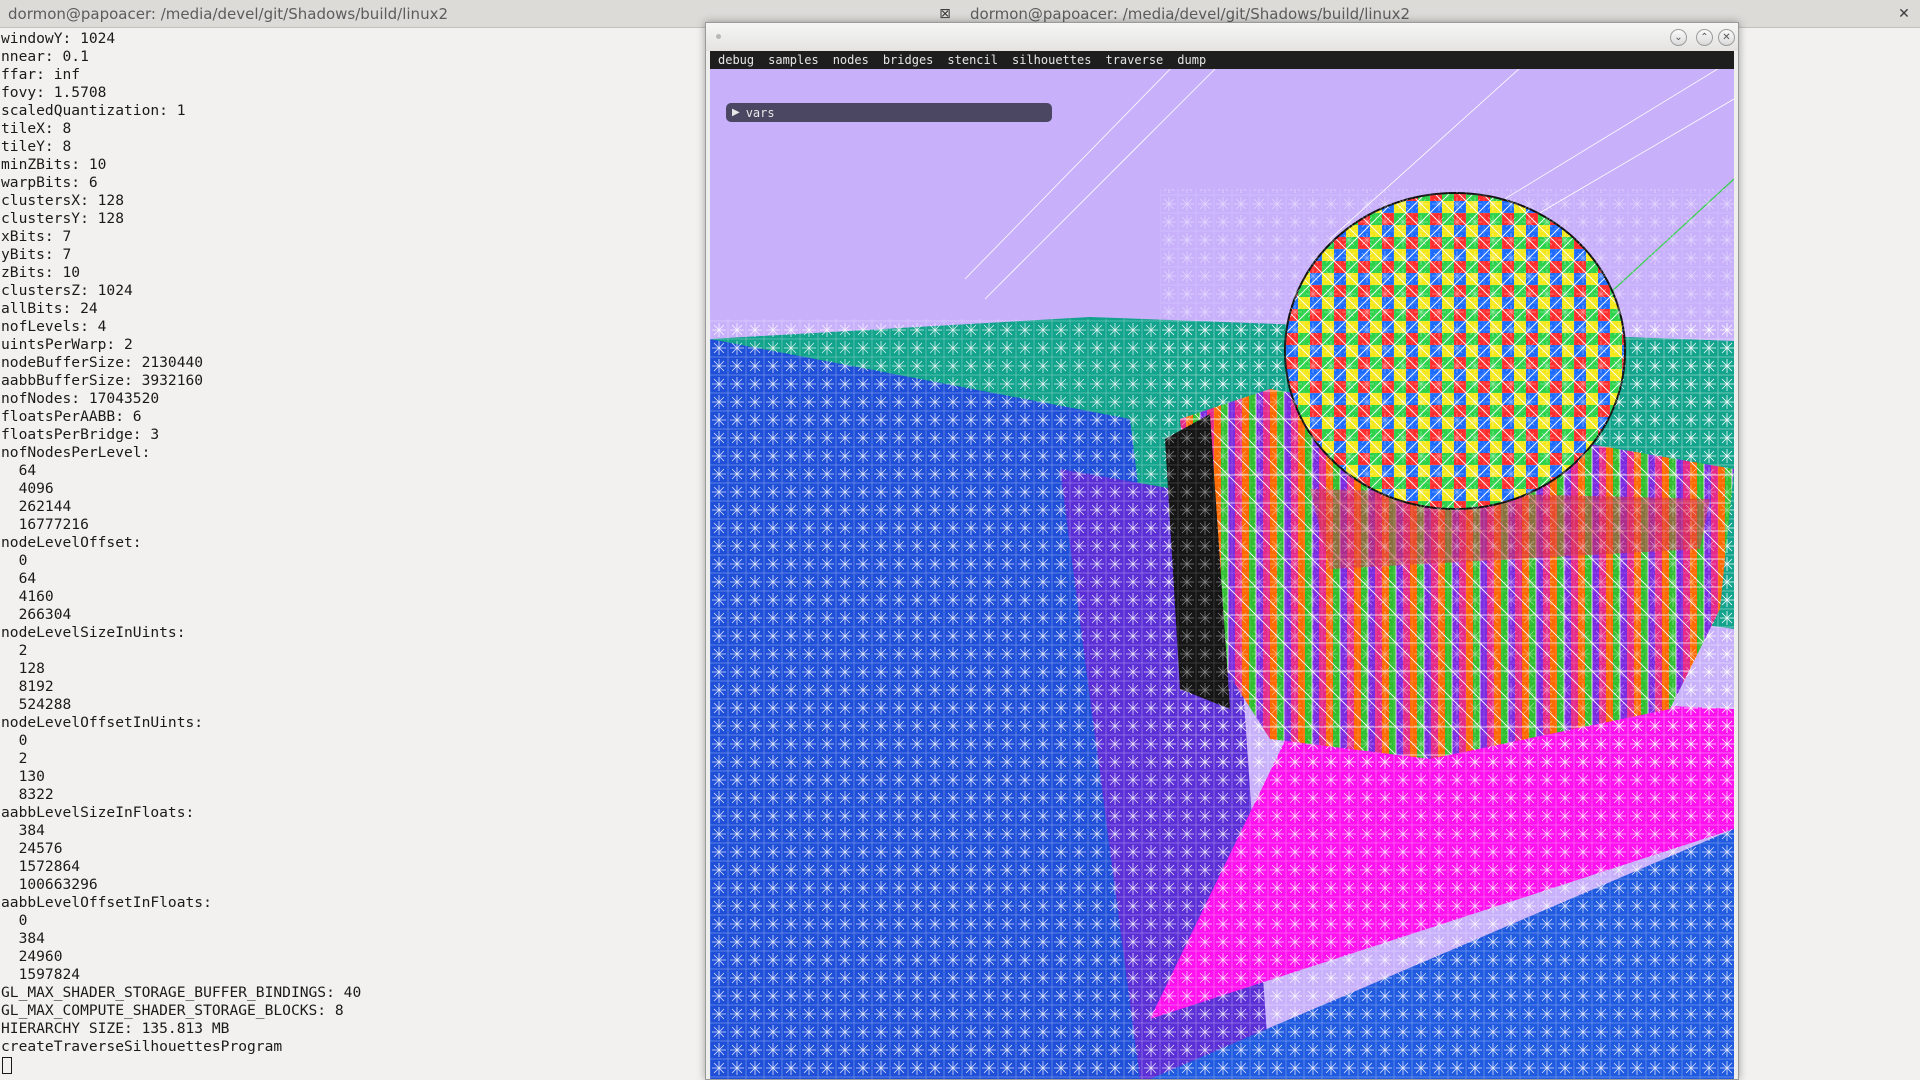 This screenshot has height=1080, width=1920. What do you see at coordinates (49, 884) in the screenshot?
I see `terminal-line: 100663296` at bounding box center [49, 884].